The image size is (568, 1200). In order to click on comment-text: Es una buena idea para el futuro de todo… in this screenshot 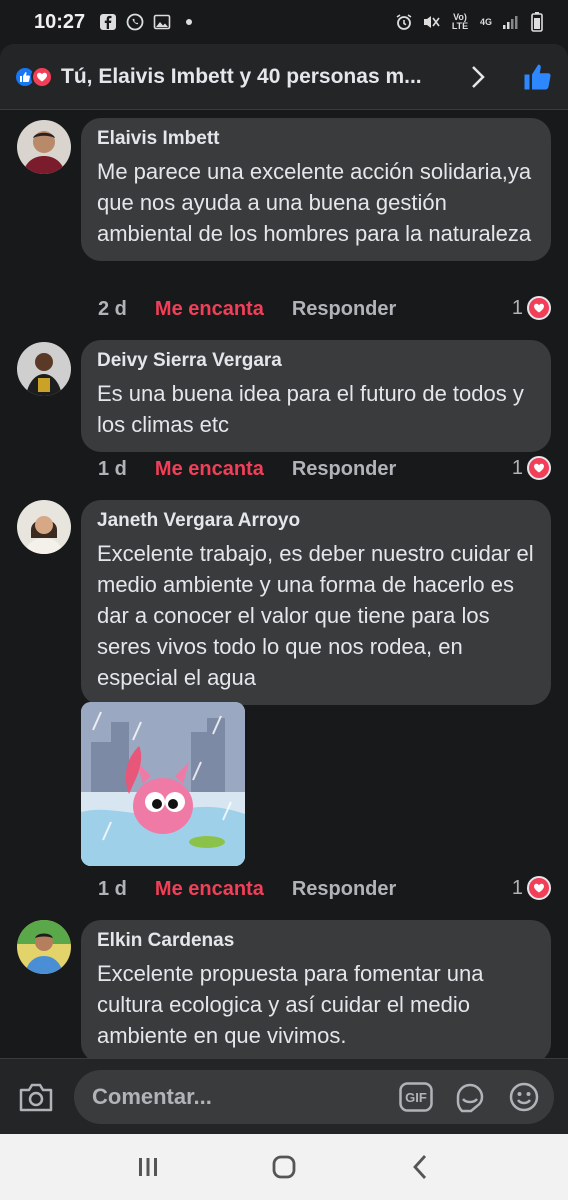, I will do `click(310, 409)`.